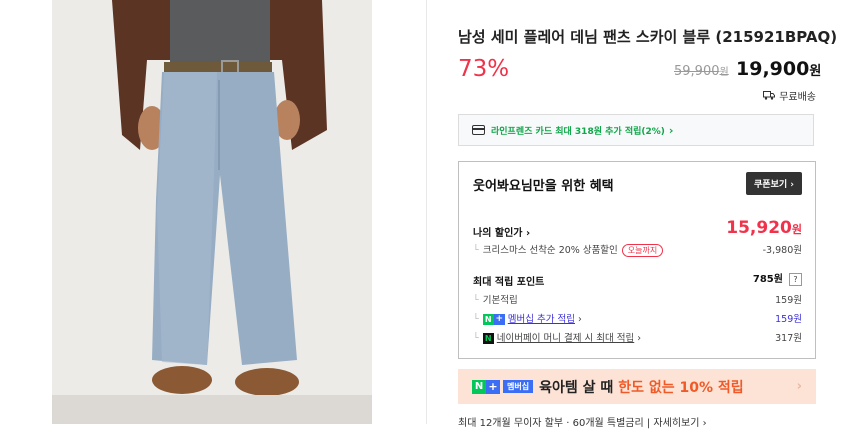  I want to click on max-points-value: 785원, so click(767, 279).